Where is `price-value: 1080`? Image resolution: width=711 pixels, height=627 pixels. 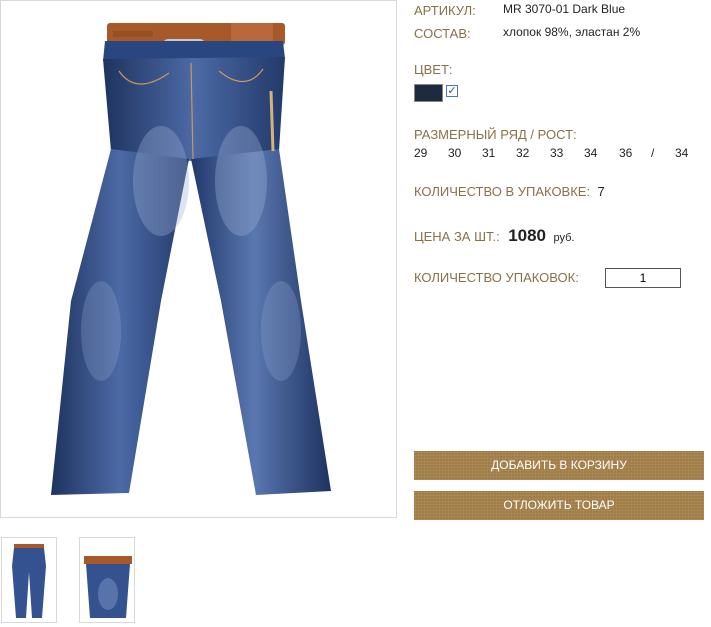 price-value: 1080 is located at coordinates (527, 235).